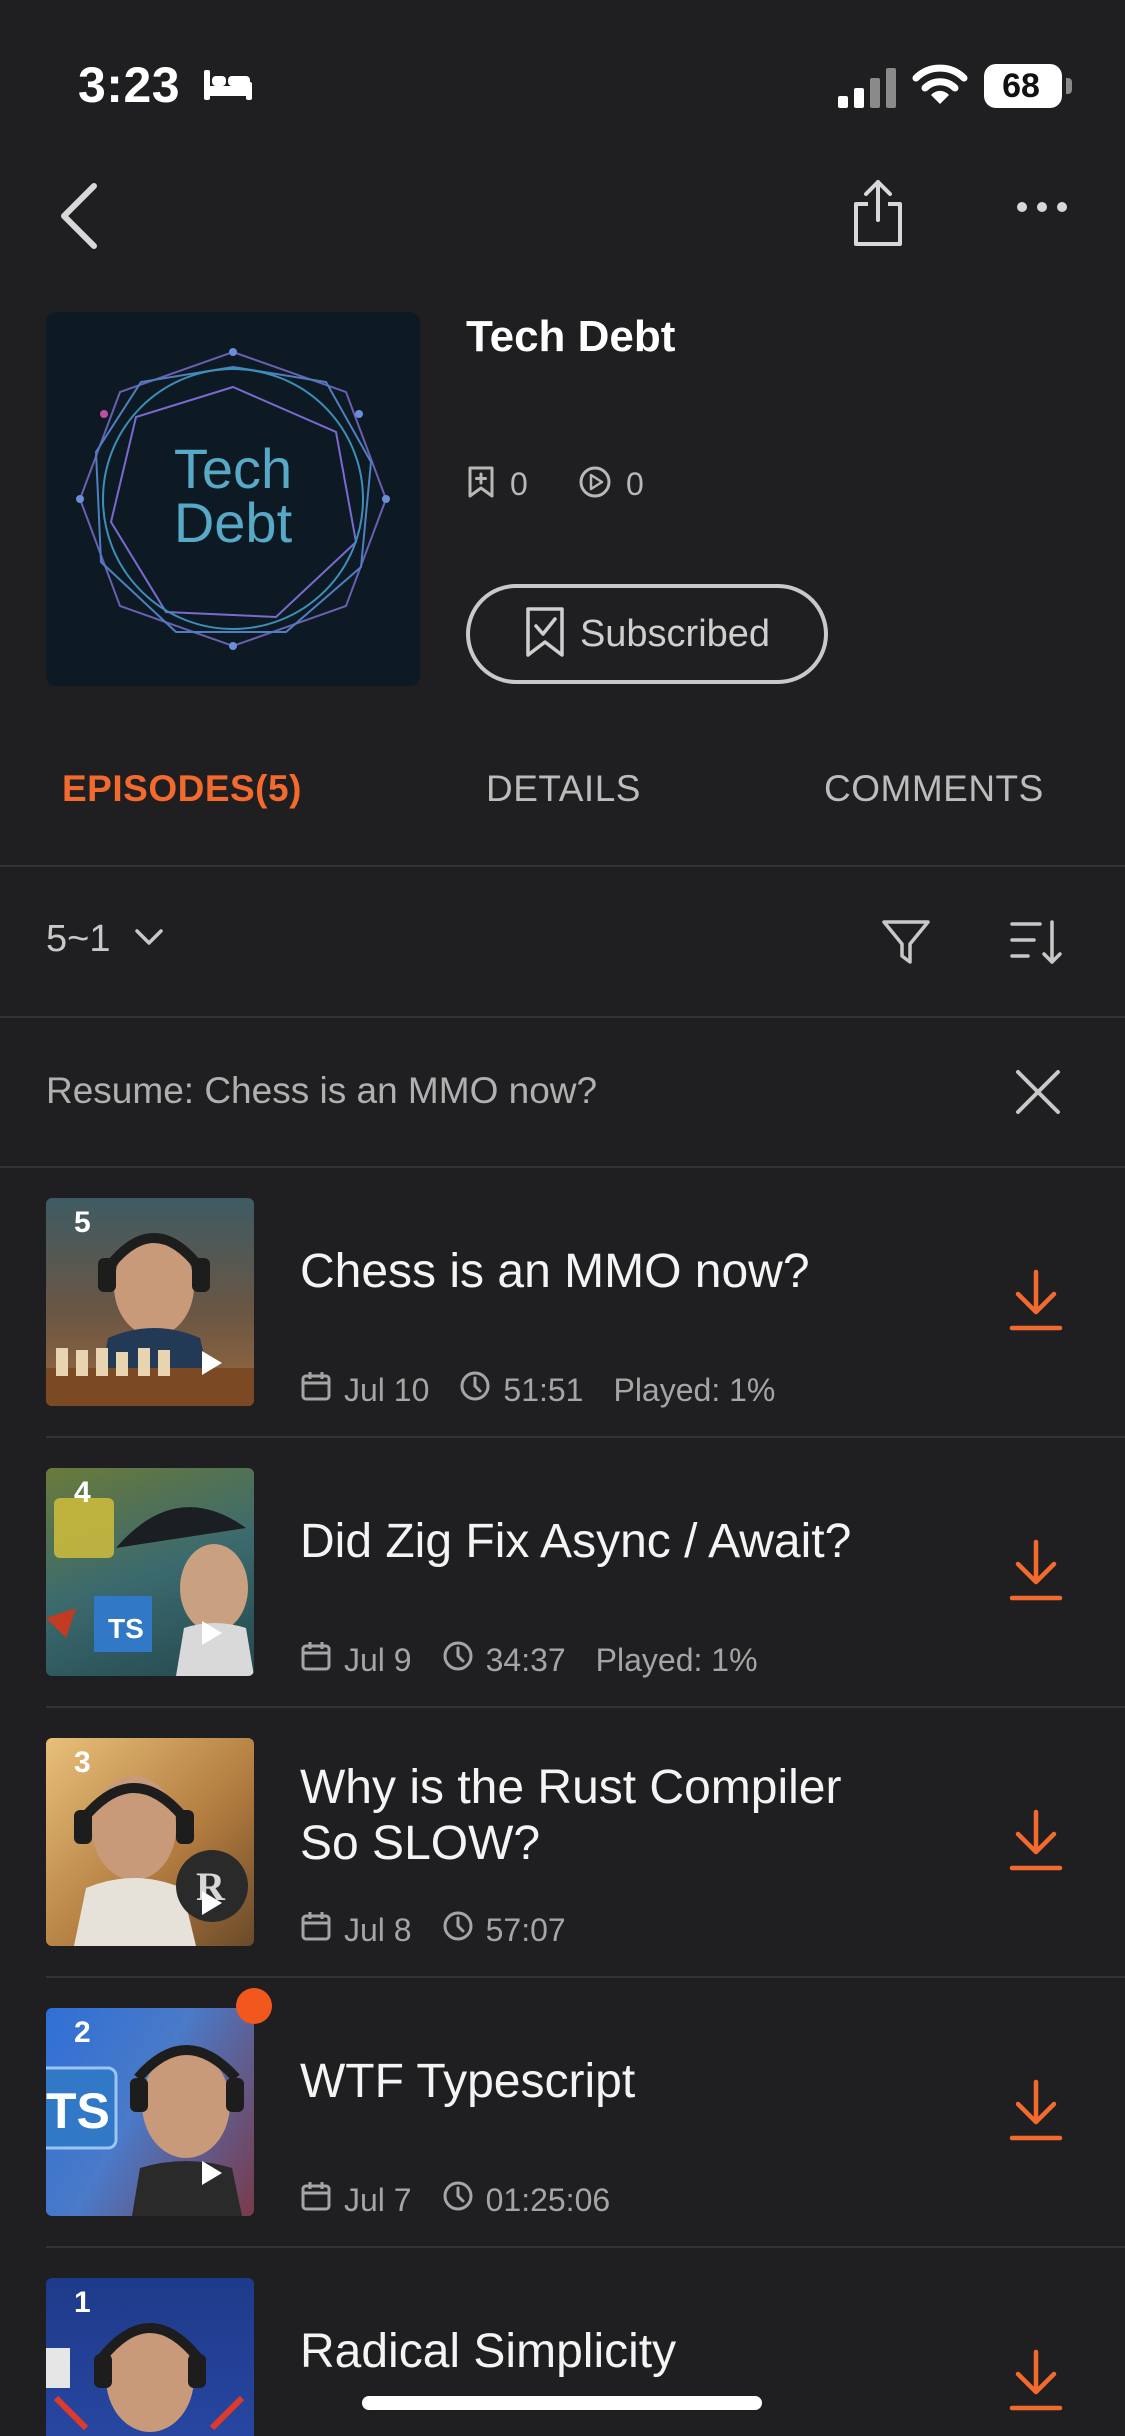 The height and width of the screenshot is (2436, 1125). What do you see at coordinates (488, 2351) in the screenshot?
I see `episode-title: Radical Simplicity` at bounding box center [488, 2351].